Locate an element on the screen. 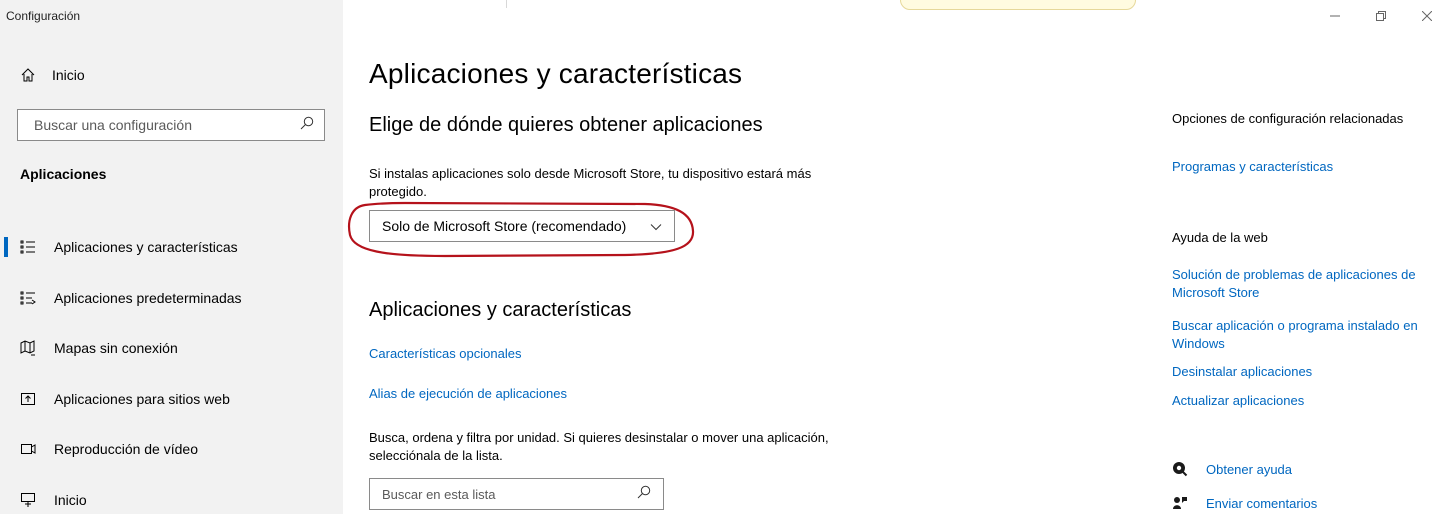 This screenshot has width=1450, height=514. background-window-edge is located at coordinates (506, 4).